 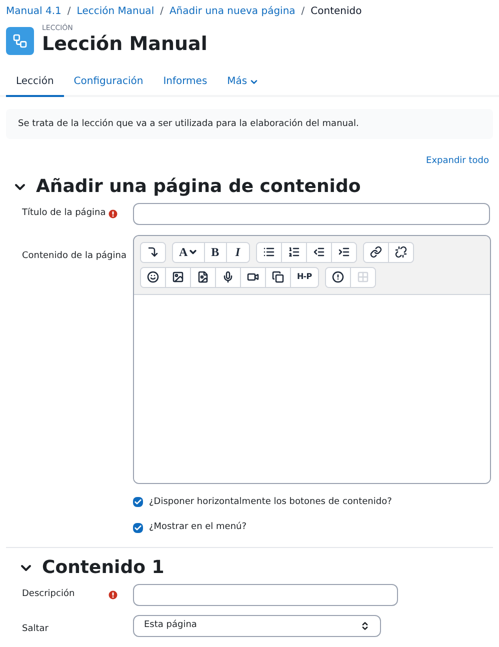 What do you see at coordinates (185, 82) in the screenshot?
I see `nav-tab: Informes` at bounding box center [185, 82].